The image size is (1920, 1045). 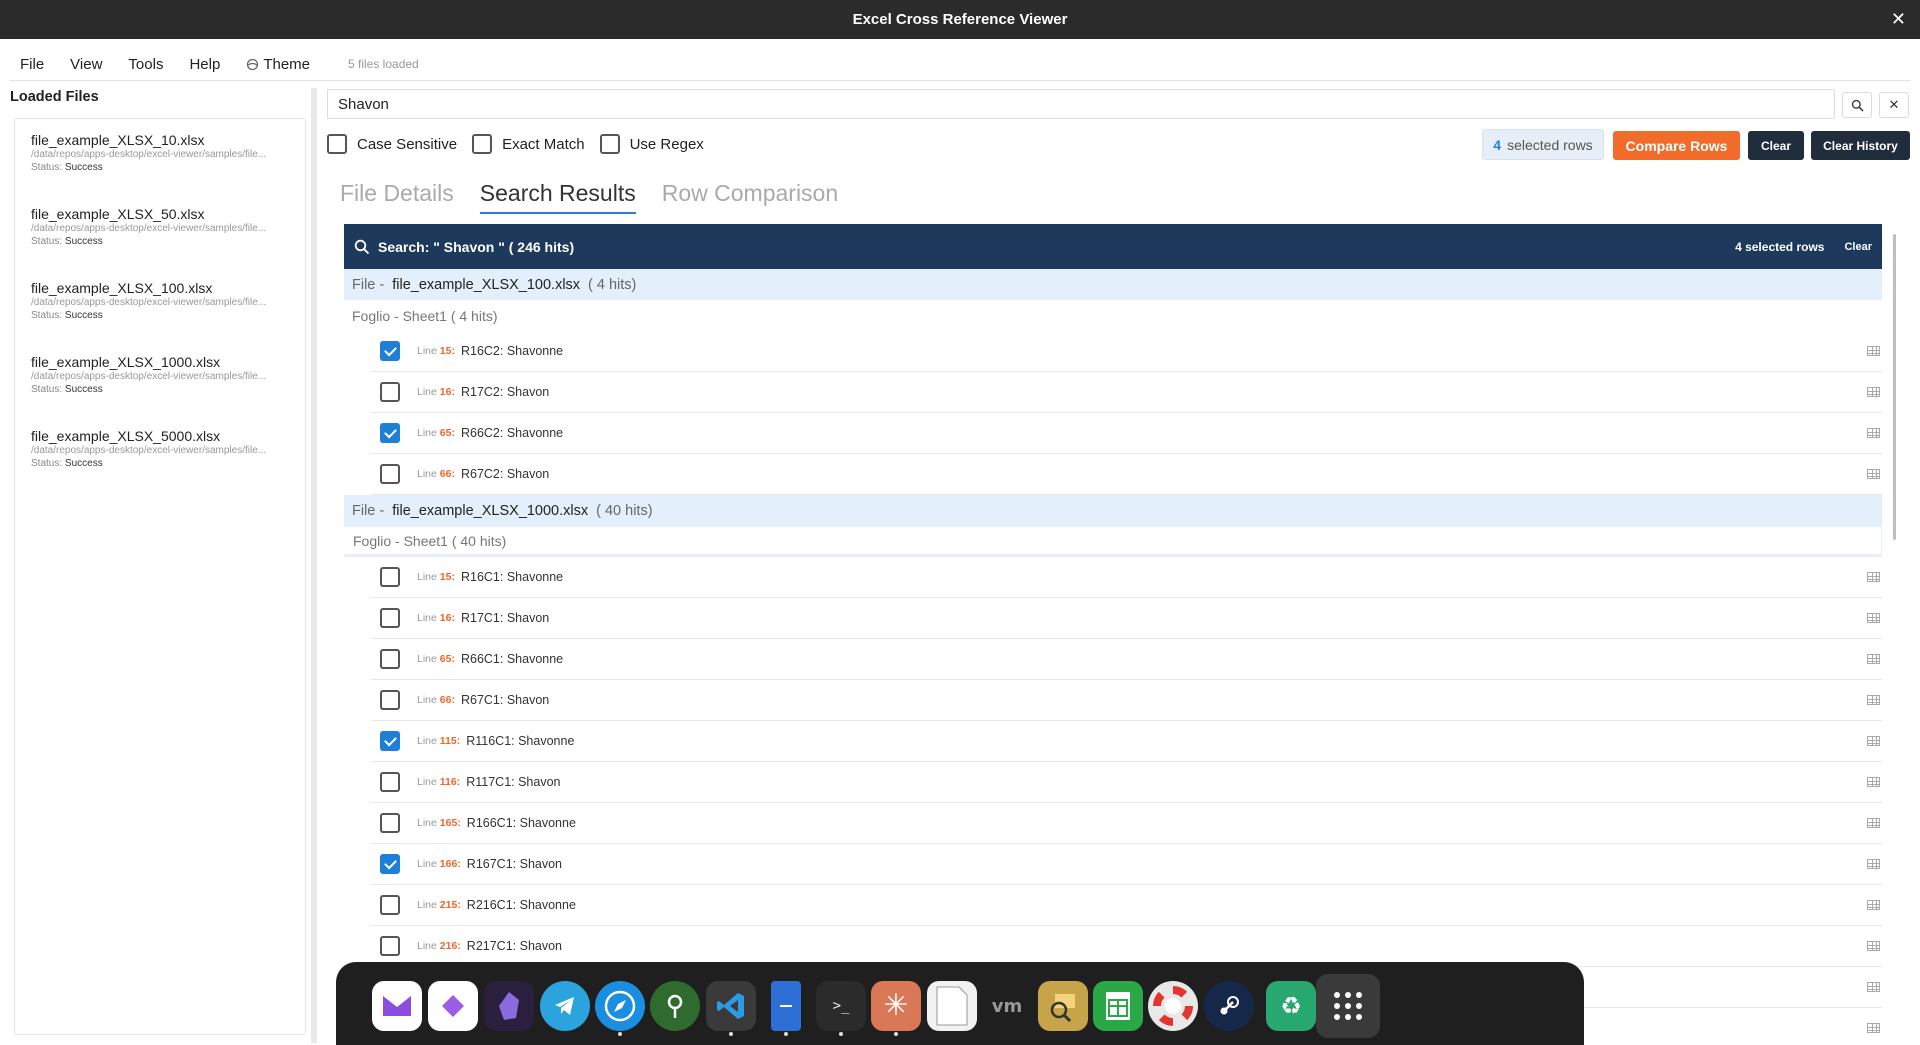 What do you see at coordinates (204, 64) in the screenshot?
I see `menu-help: Help` at bounding box center [204, 64].